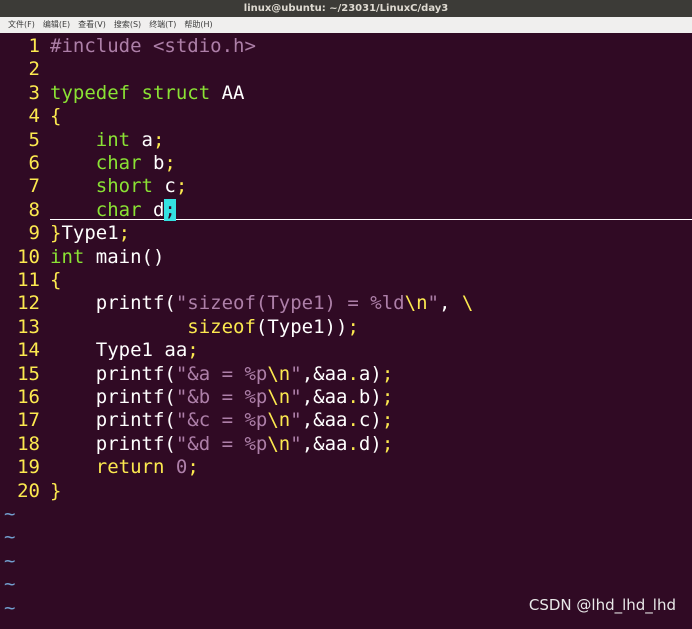  I want to click on code-token: char, so click(118, 163).